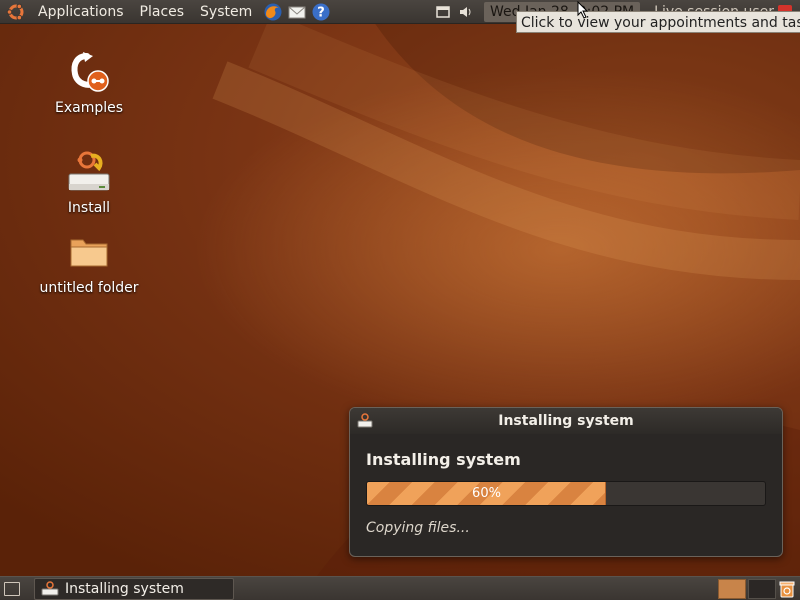  I want to click on help-launcher: ?, so click(321, 12).